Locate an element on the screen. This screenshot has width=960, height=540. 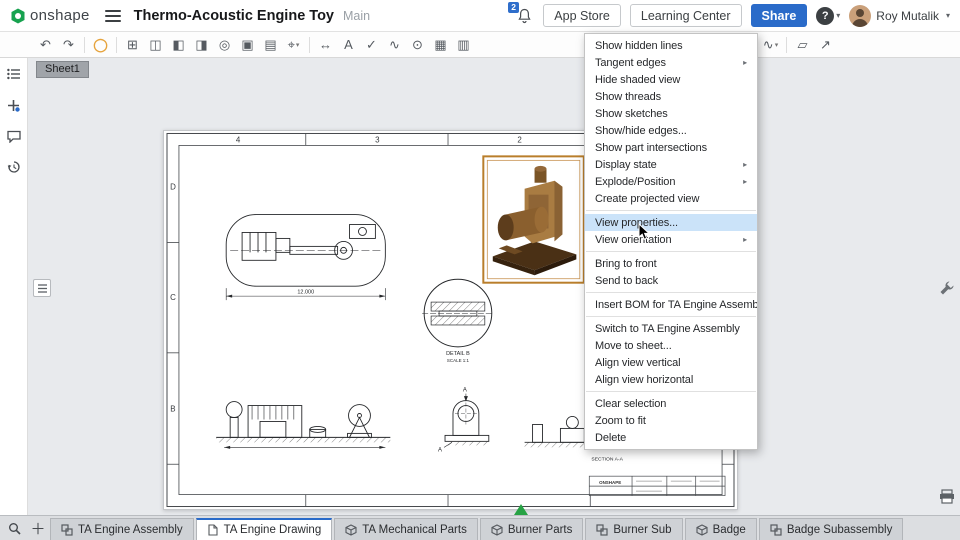
onshape-logo: onshape is located at coordinates (50, 15).